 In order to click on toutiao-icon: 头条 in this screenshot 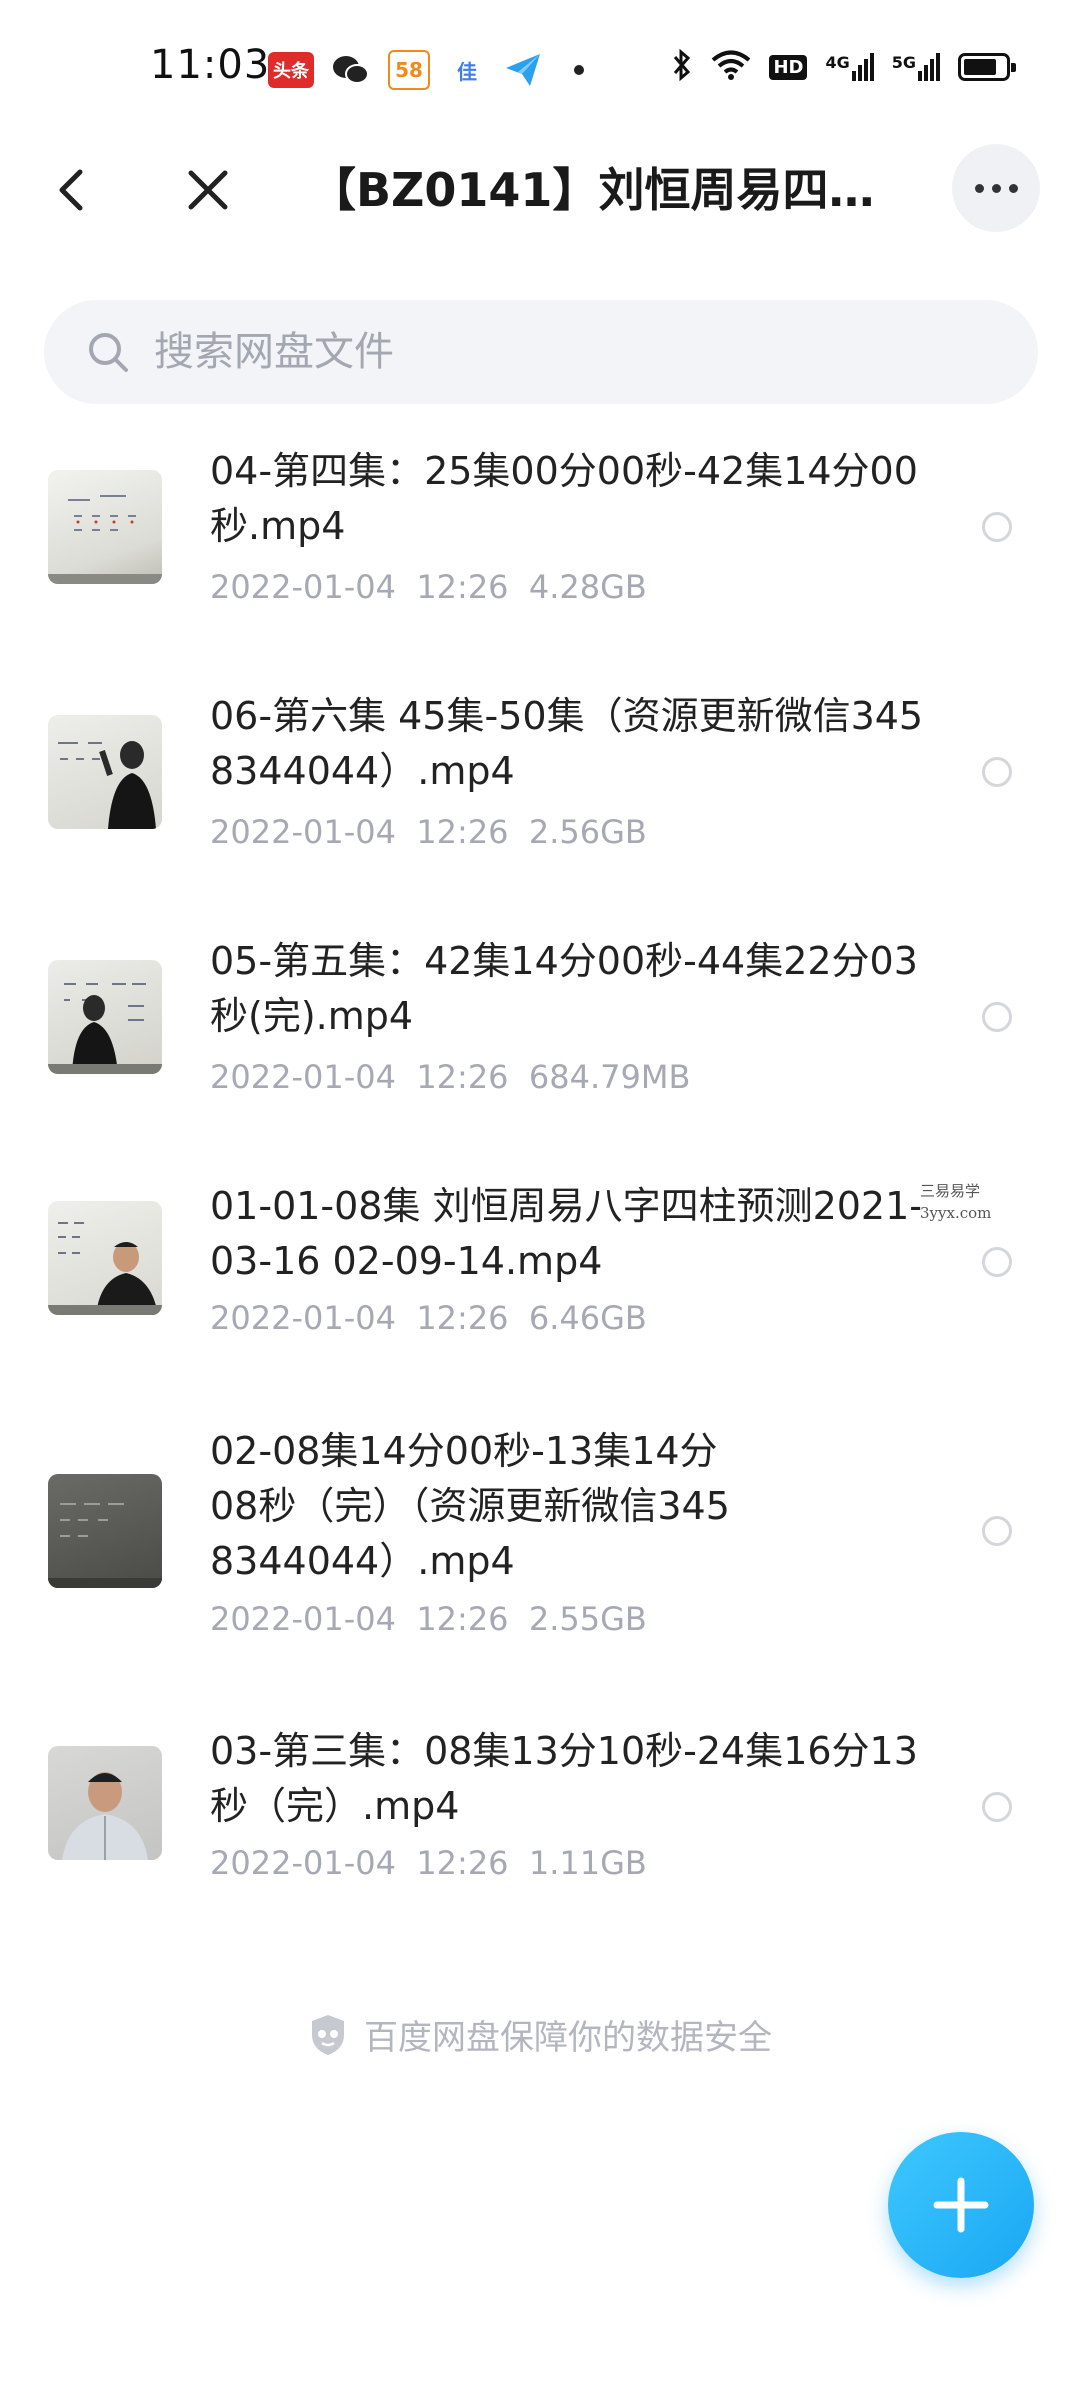, I will do `click(291, 70)`.